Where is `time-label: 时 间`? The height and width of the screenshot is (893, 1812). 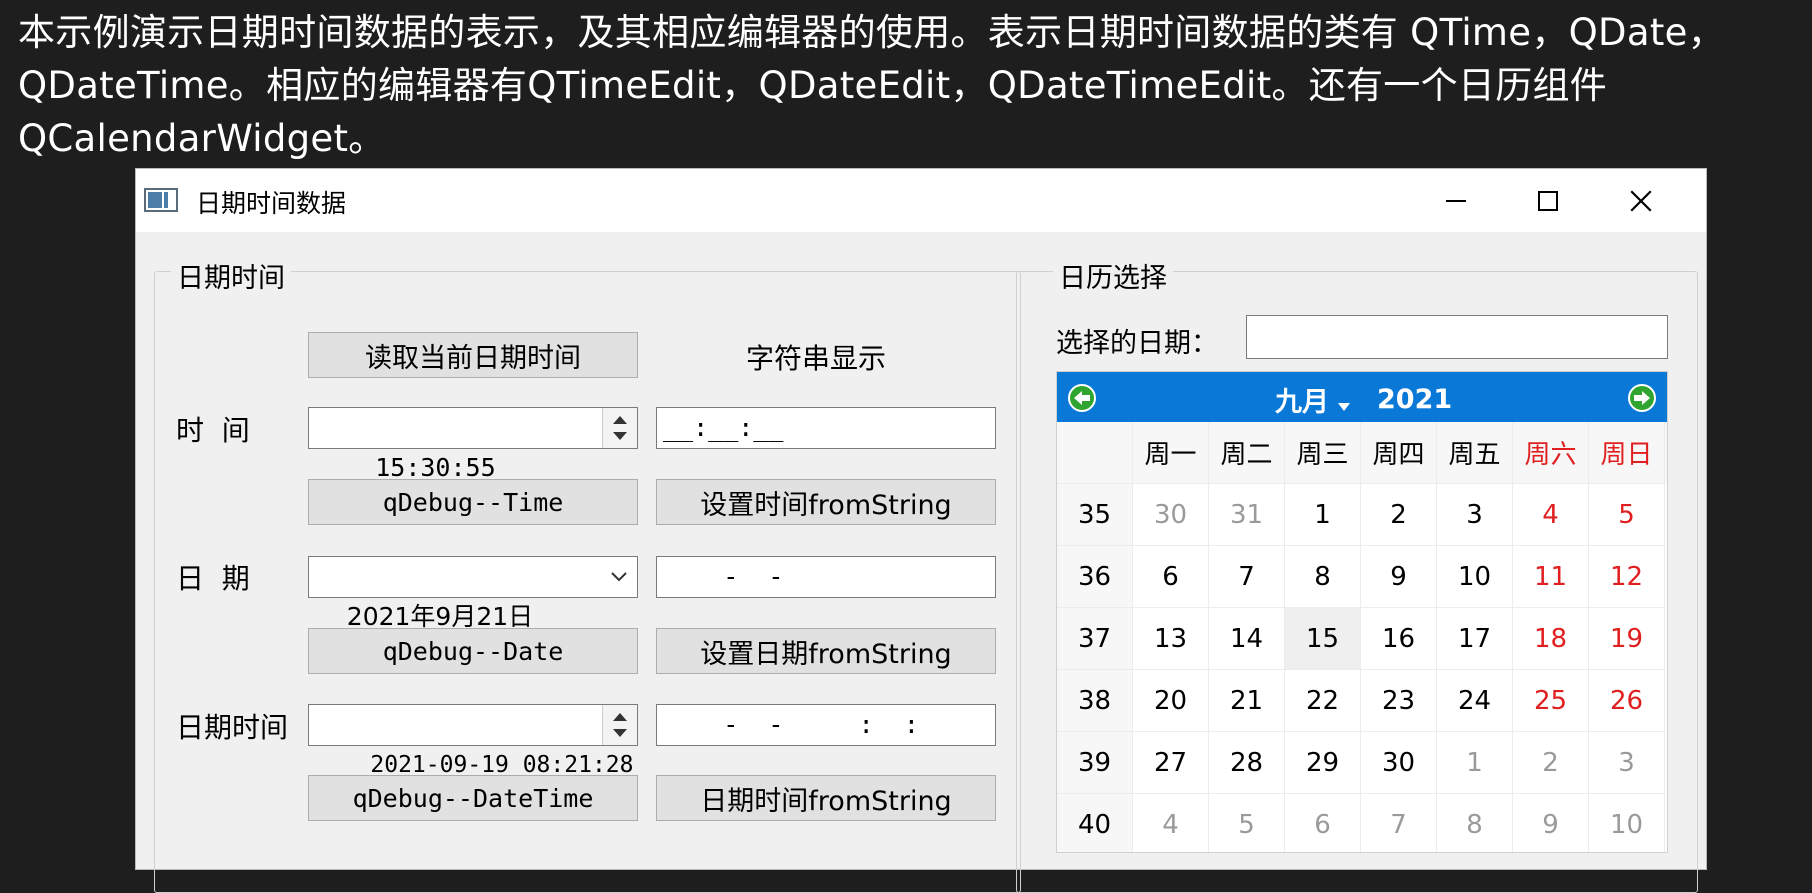
time-label: 时 间 is located at coordinates (213, 430).